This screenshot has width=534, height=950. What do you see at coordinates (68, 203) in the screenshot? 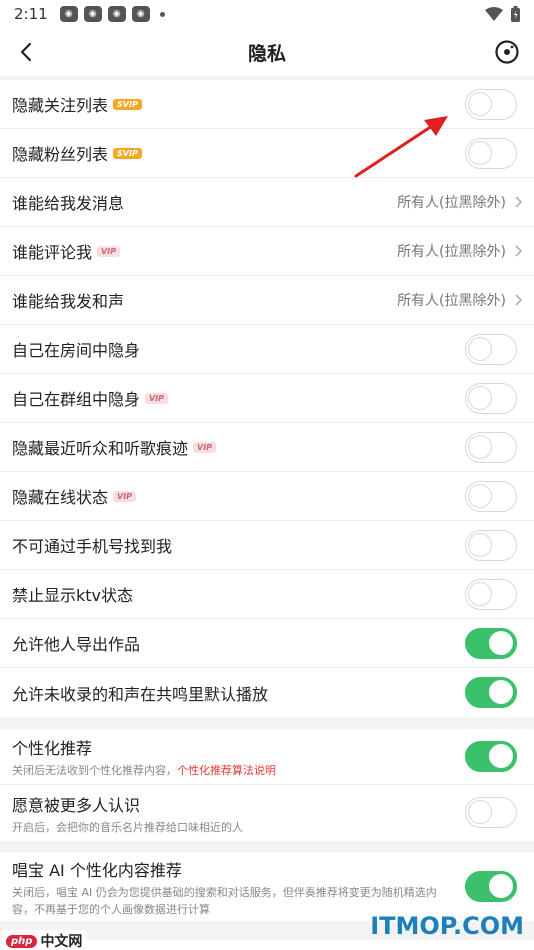
I see `row-label: 谁能给我发消息` at bounding box center [68, 203].